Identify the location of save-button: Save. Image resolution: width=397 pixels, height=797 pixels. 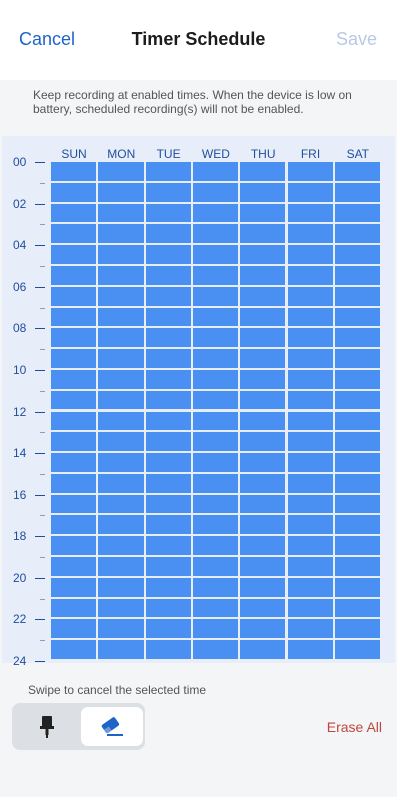
(356, 39).